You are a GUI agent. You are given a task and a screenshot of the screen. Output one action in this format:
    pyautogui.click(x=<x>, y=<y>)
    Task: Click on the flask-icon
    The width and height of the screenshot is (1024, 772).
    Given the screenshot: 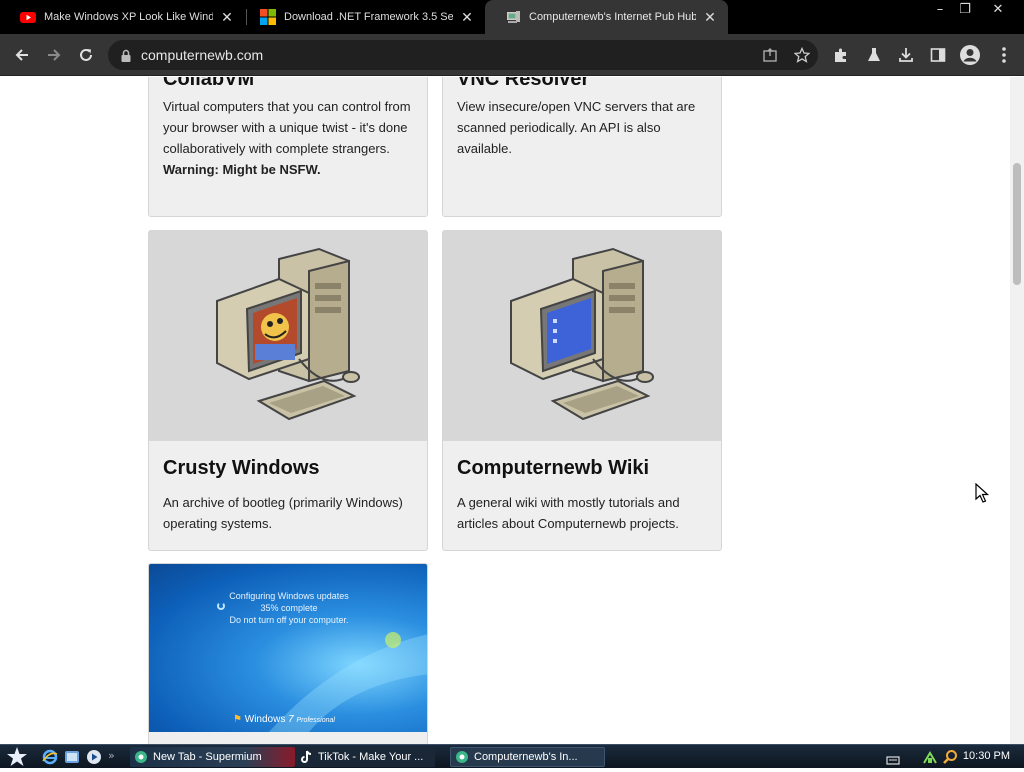 What is the action you would take?
    pyautogui.click(x=874, y=54)
    